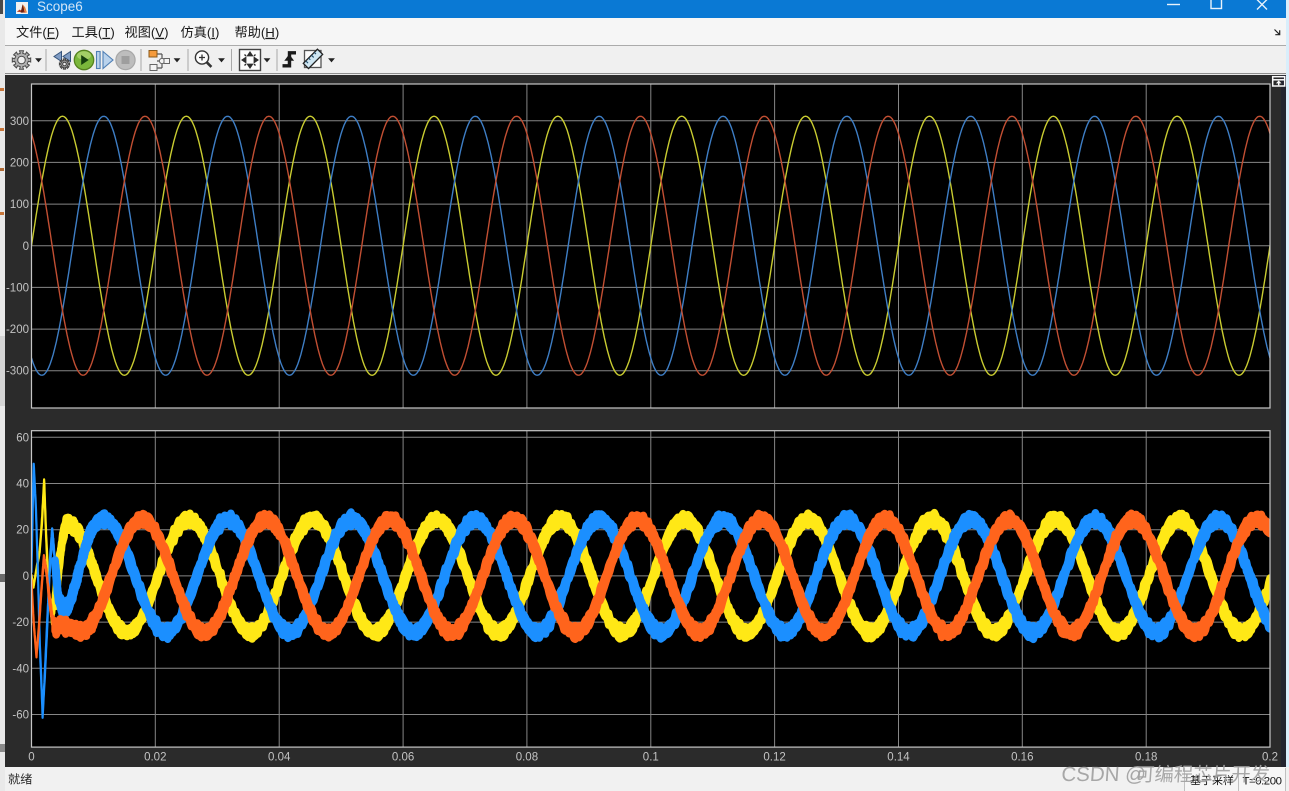 The image size is (1289, 791). What do you see at coordinates (160, 32) in the screenshot?
I see `svg-text: (V)` at bounding box center [160, 32].